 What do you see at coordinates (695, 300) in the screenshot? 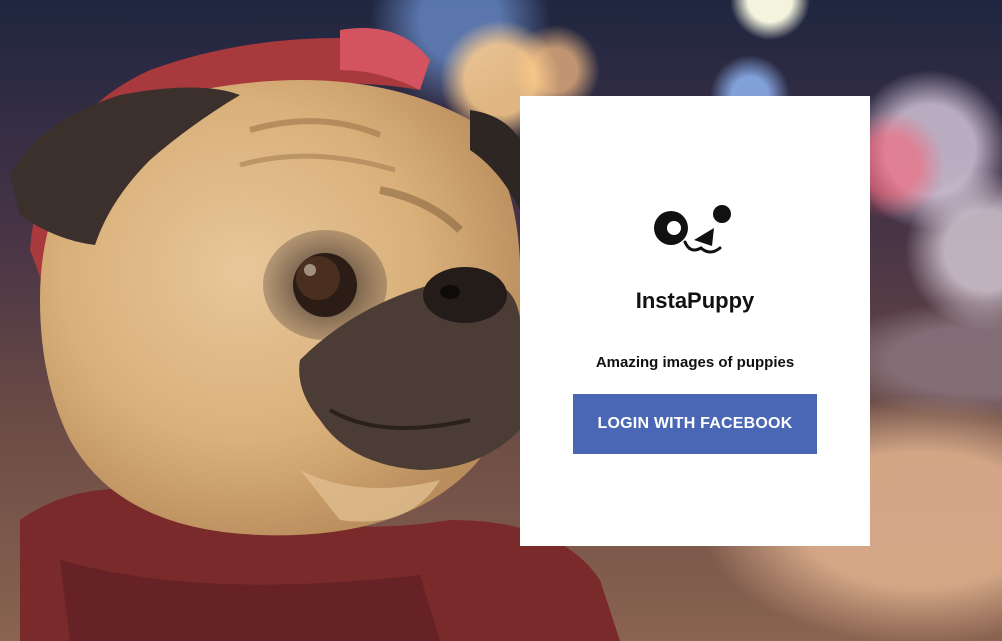
I see `app-title: InstaPuppy` at bounding box center [695, 300].